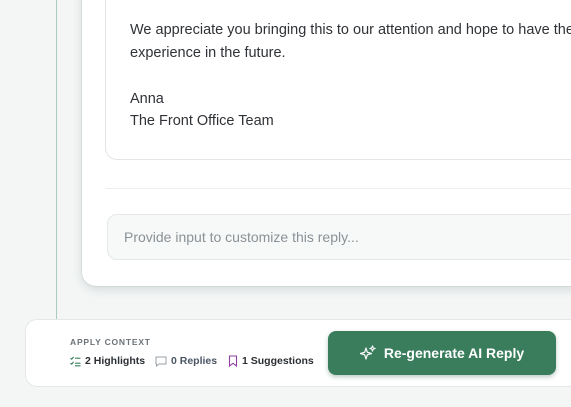  Describe the element at coordinates (161, 361) in the screenshot. I see `comment-icon` at that location.